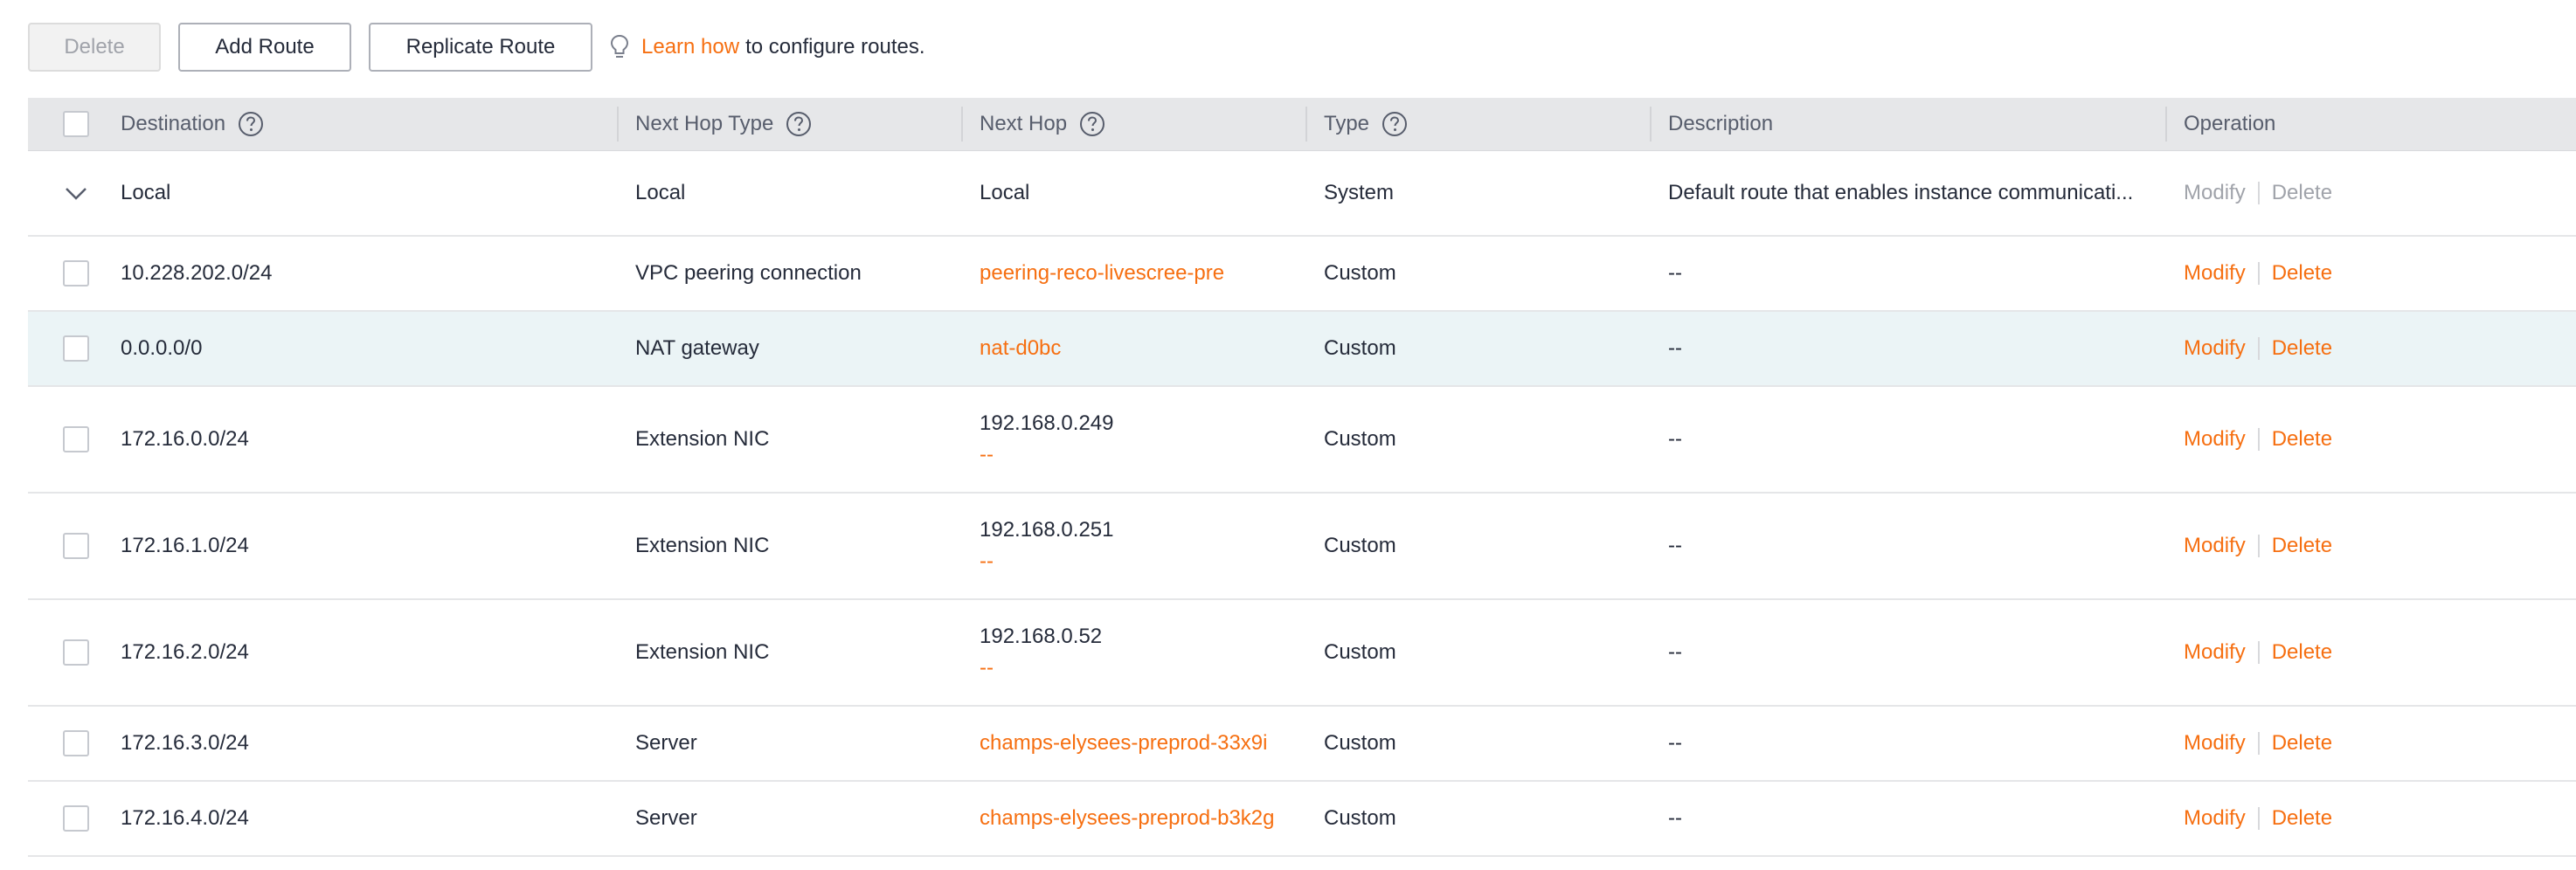 This screenshot has width=2576, height=870. I want to click on column-header-destination: Destination, so click(192, 124).